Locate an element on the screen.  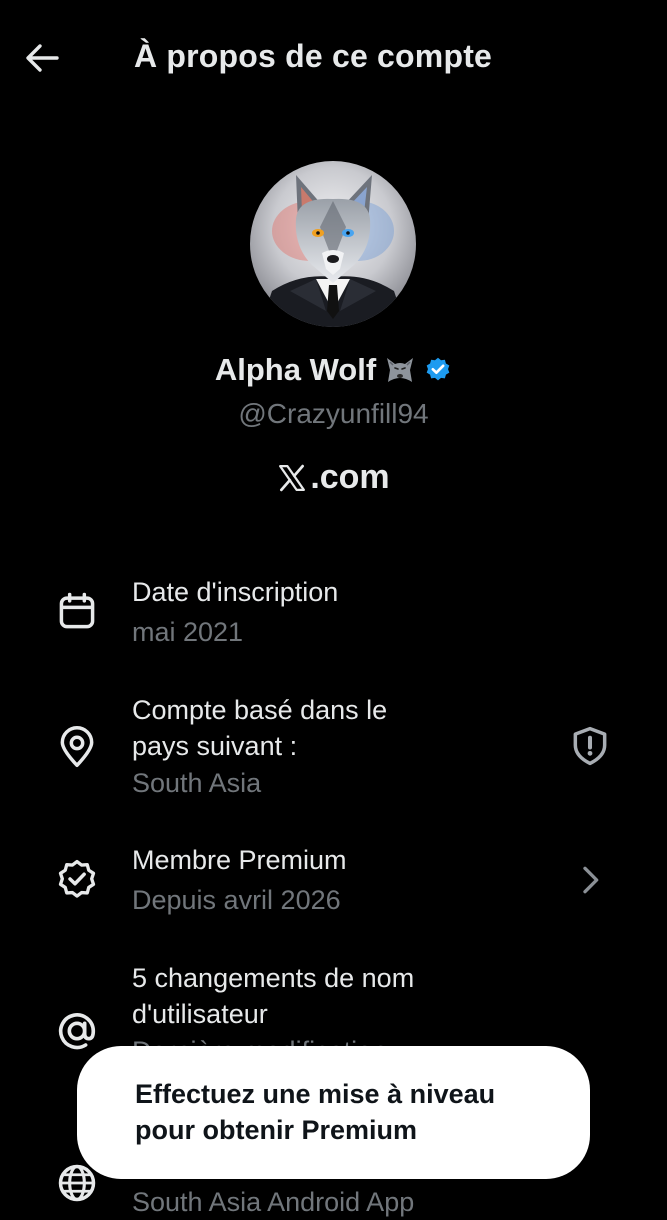
join-date-value: mai 2021 is located at coordinates (188, 632).